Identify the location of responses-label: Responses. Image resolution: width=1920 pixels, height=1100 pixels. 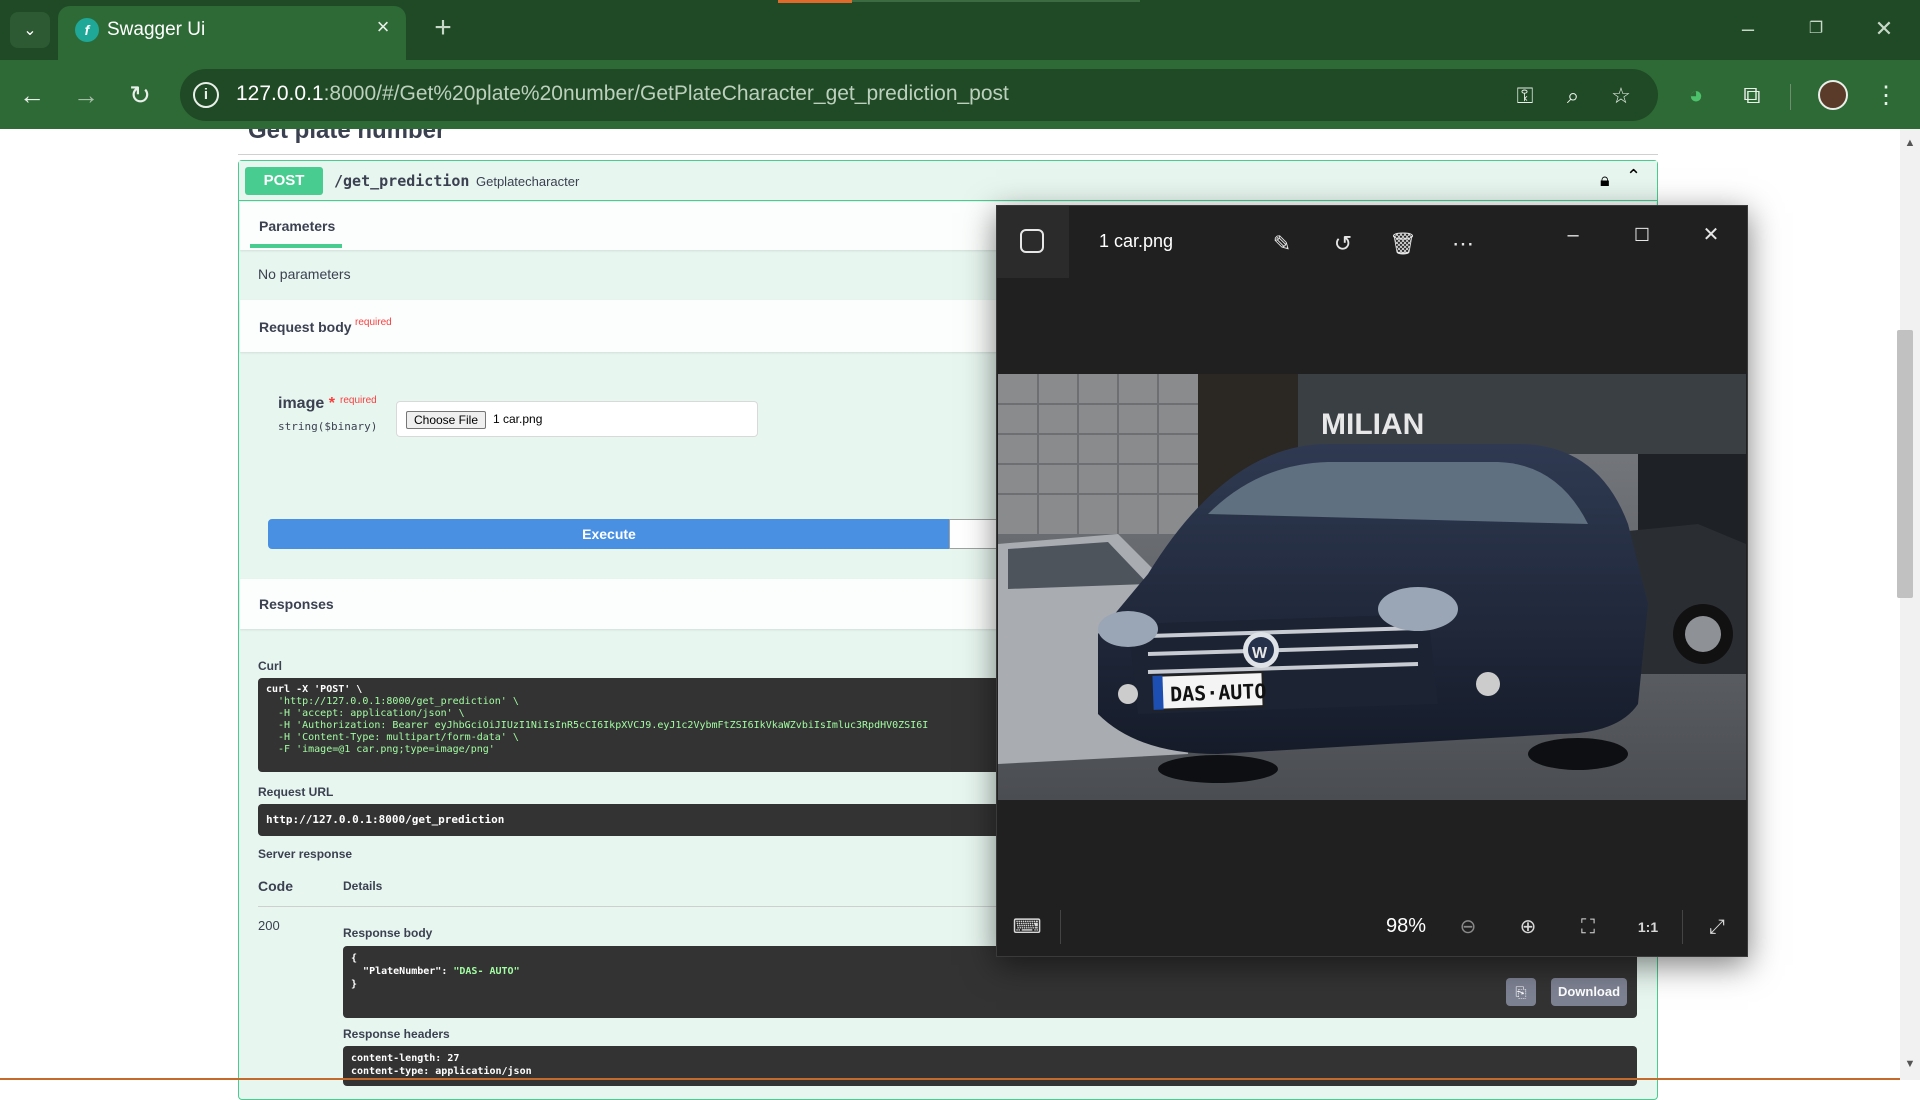
(296, 604).